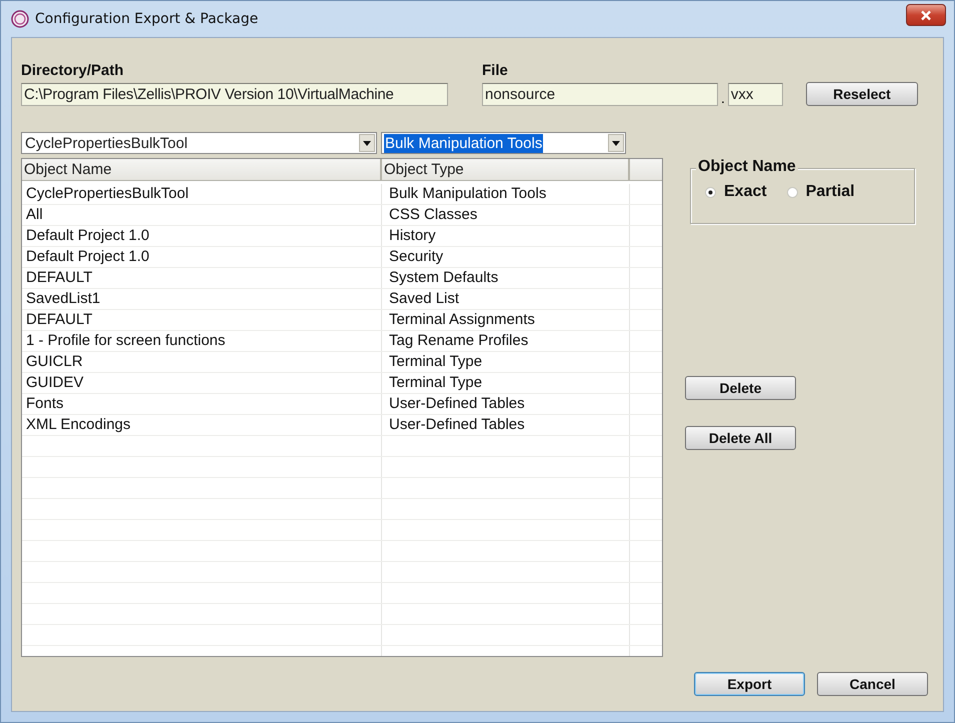 The height and width of the screenshot is (723, 955). What do you see at coordinates (749, 684) in the screenshot?
I see `export-button: Export` at bounding box center [749, 684].